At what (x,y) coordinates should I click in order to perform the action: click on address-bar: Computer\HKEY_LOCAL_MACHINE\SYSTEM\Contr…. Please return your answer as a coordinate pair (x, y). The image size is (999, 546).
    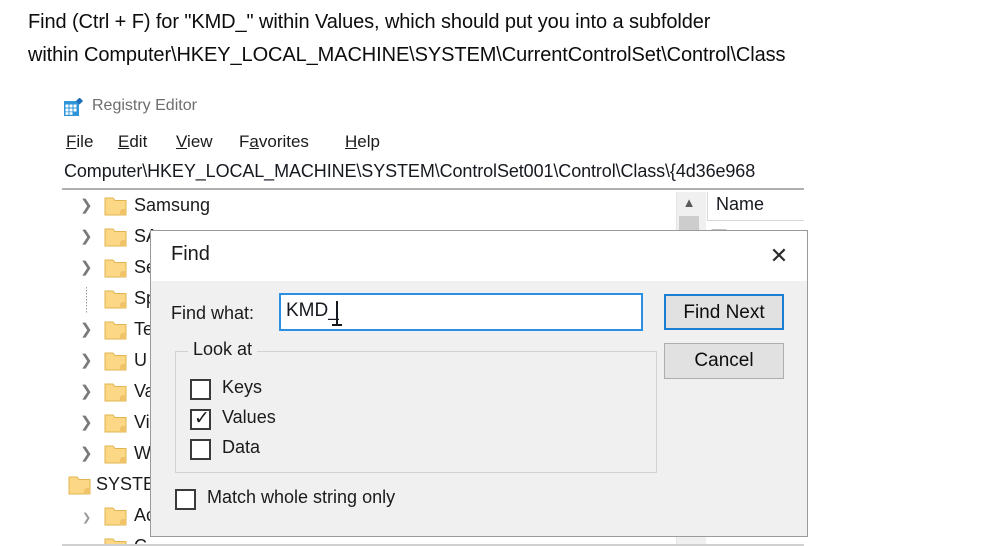
    Looking at the image, I should click on (433, 174).